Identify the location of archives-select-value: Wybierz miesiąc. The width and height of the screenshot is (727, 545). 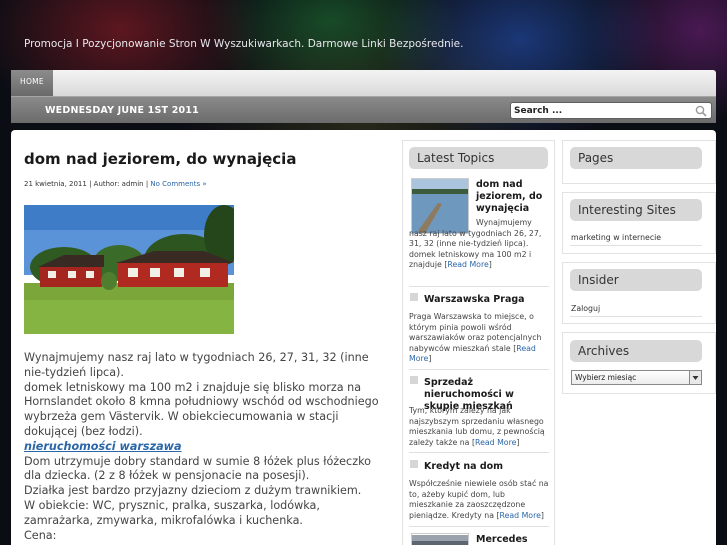
(606, 377).